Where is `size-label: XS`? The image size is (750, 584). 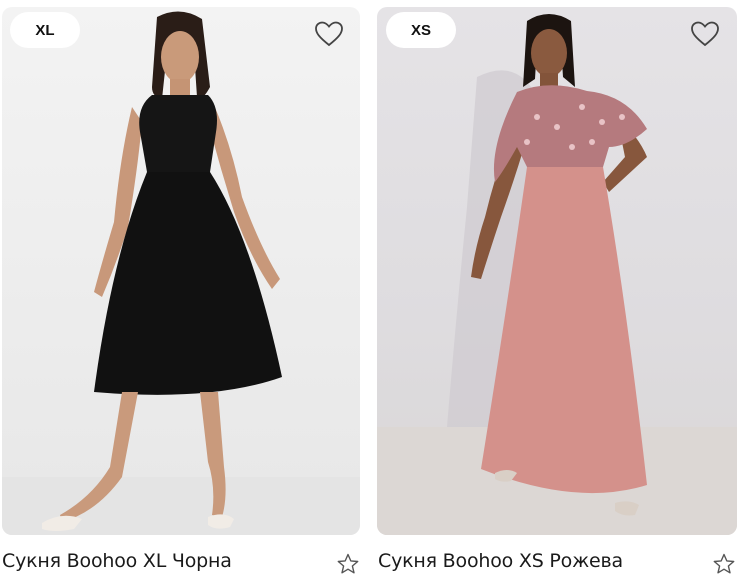
size-label: XS is located at coordinates (420, 30).